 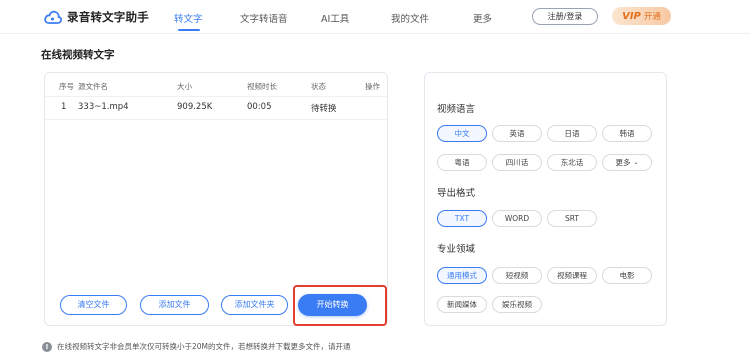 I want to click on nav-item-speech-to-text: 转文字, so click(x=188, y=18).